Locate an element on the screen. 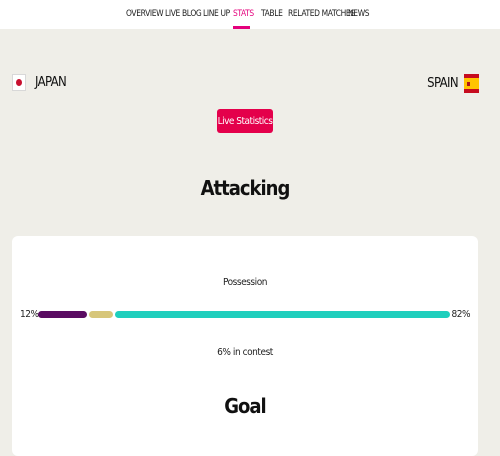 Image resolution: width=500 pixels, height=456 pixels. home-possession-value: 12% is located at coordinates (29, 314).